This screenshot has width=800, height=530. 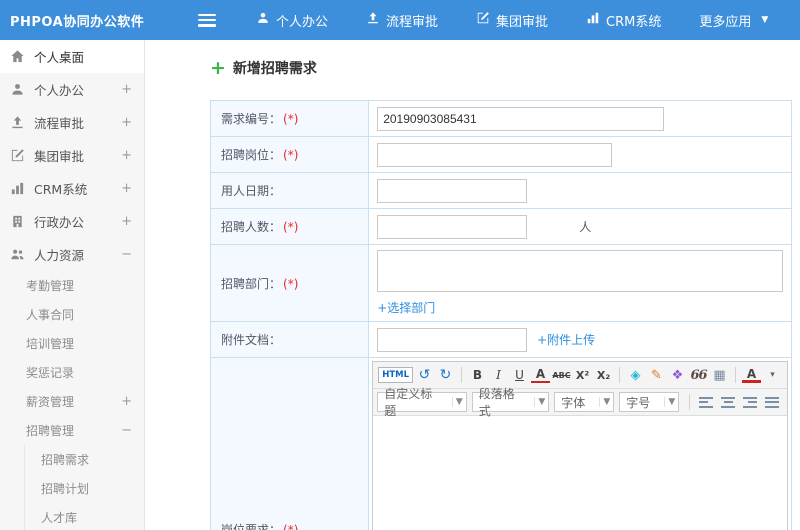 What do you see at coordinates (519, 375) in the screenshot?
I see `editor-underline-button: U` at bounding box center [519, 375].